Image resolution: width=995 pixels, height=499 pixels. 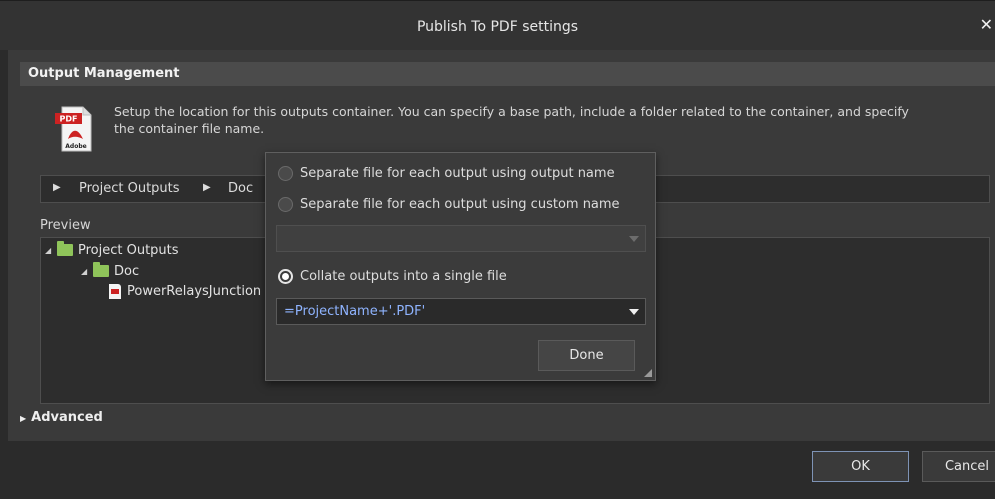 I want to click on custom-name-combo, so click(x=461, y=238).